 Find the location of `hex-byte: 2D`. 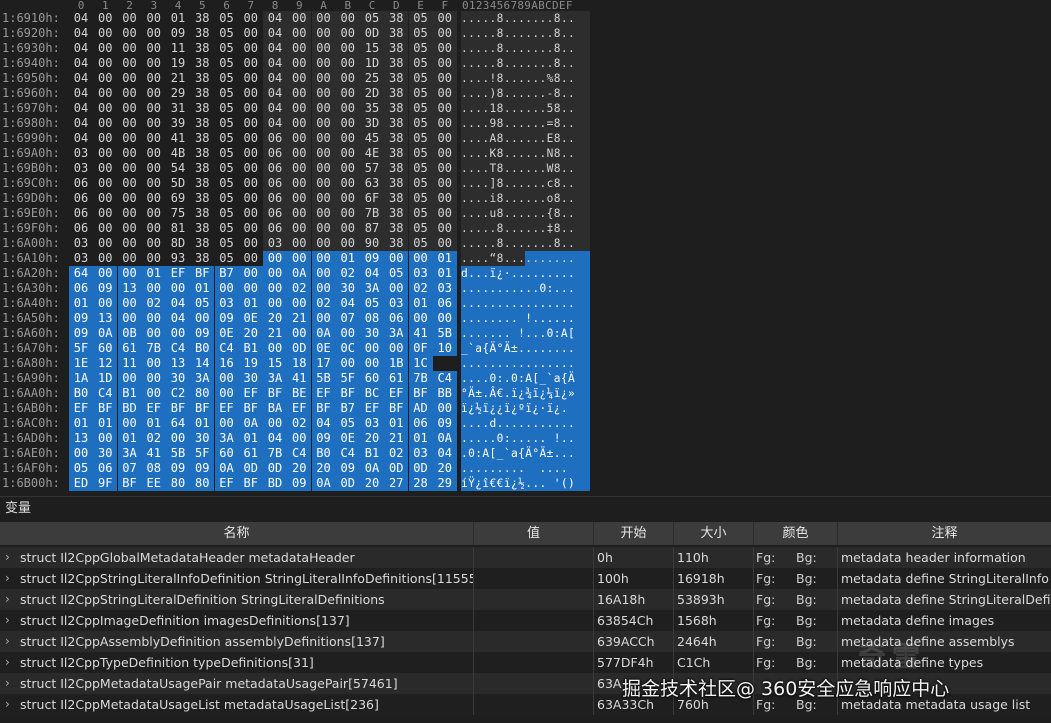

hex-byte: 2D is located at coordinates (372, 93).